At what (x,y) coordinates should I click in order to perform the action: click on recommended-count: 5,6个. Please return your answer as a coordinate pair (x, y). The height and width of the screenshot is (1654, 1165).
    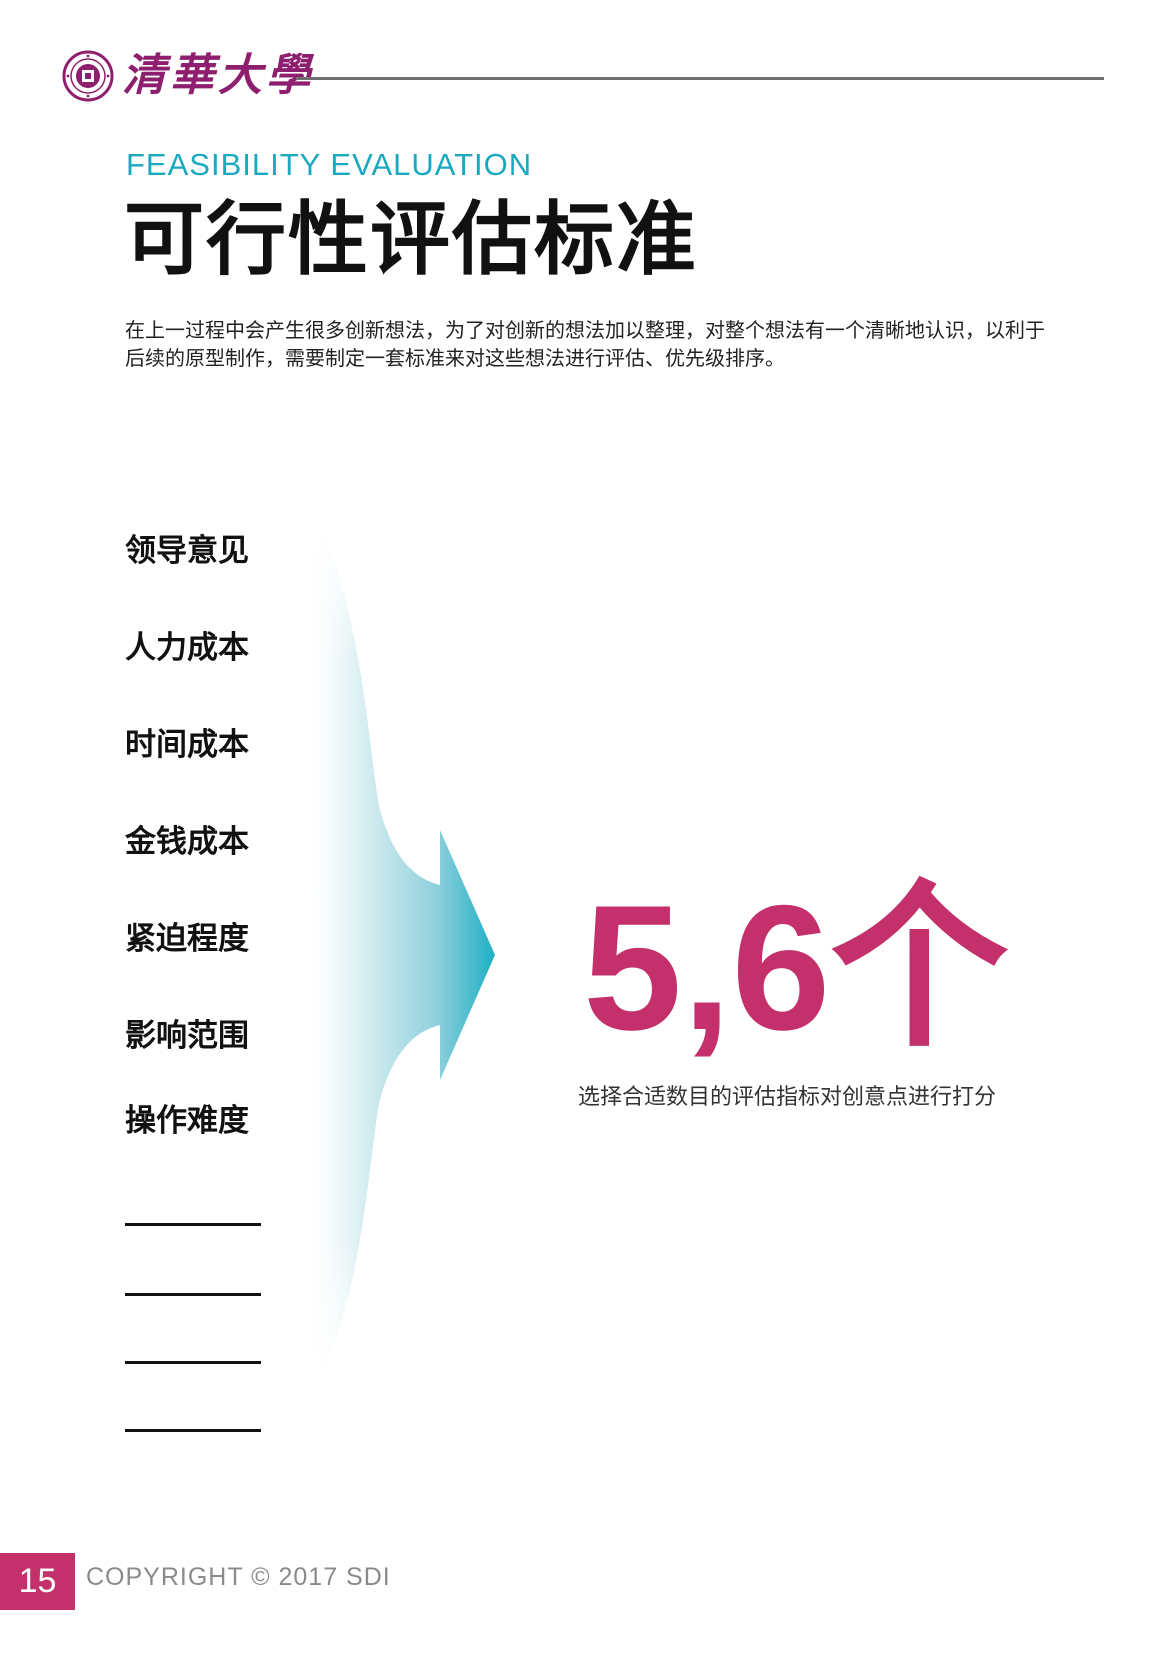
    Looking at the image, I should click on (796, 967).